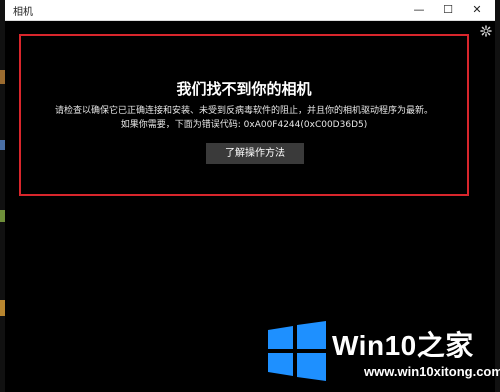  Describe the element at coordinates (255, 153) in the screenshot. I see `learn-how-button: 了解操作方法` at that location.